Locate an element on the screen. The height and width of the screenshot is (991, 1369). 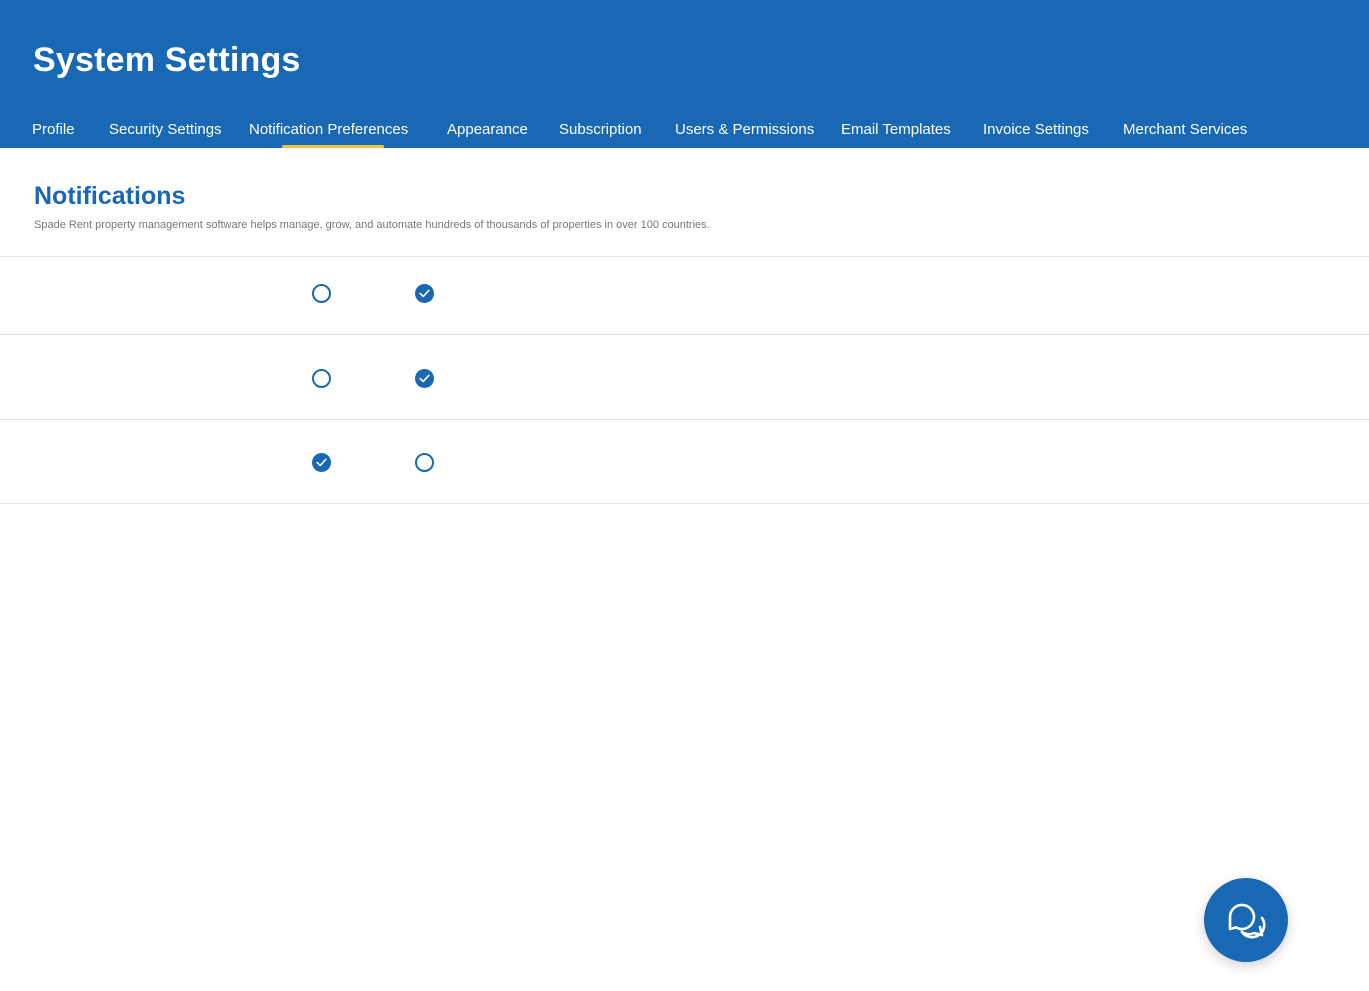
tab-security-settings: Security Settings is located at coordinates (165, 130).